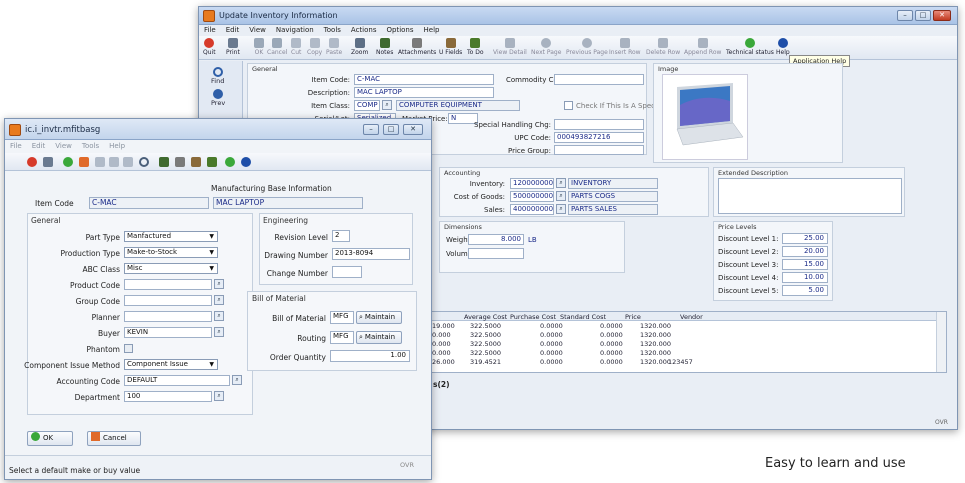  I want to click on print-button: Print, so click(233, 47).